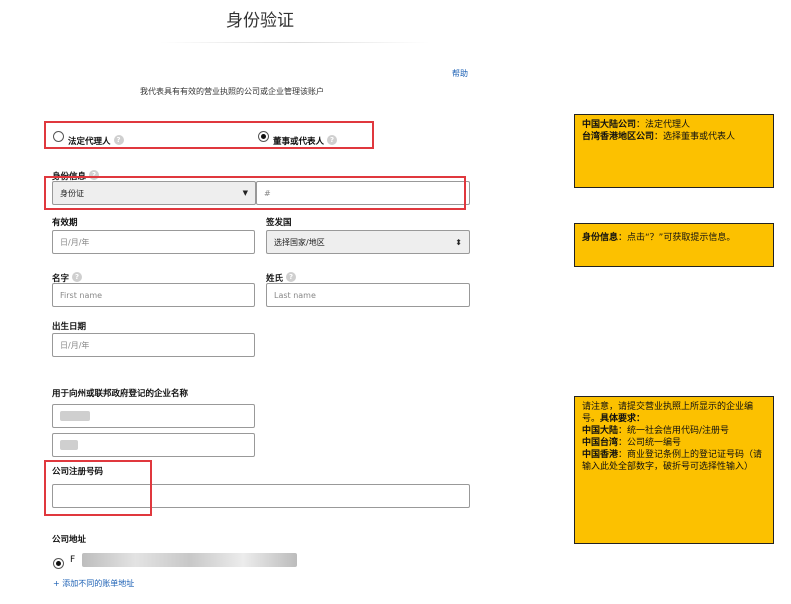  Describe the element at coordinates (279, 223) in the screenshot. I see `issuer-label: 签发国` at that location.